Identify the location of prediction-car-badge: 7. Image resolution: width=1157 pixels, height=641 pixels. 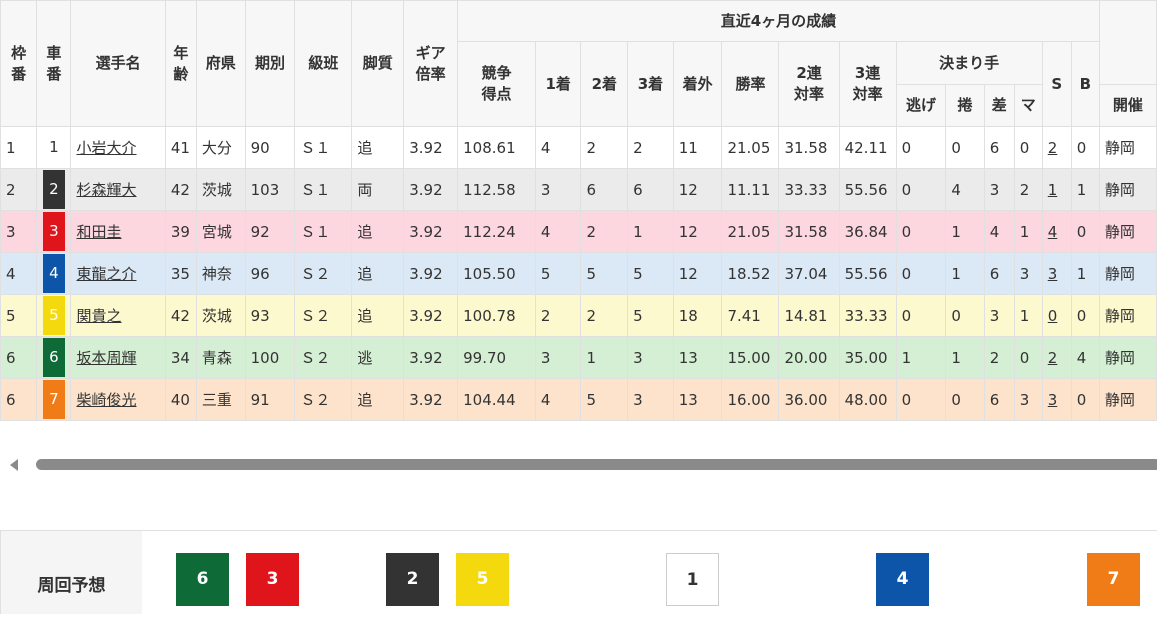
(1113, 579).